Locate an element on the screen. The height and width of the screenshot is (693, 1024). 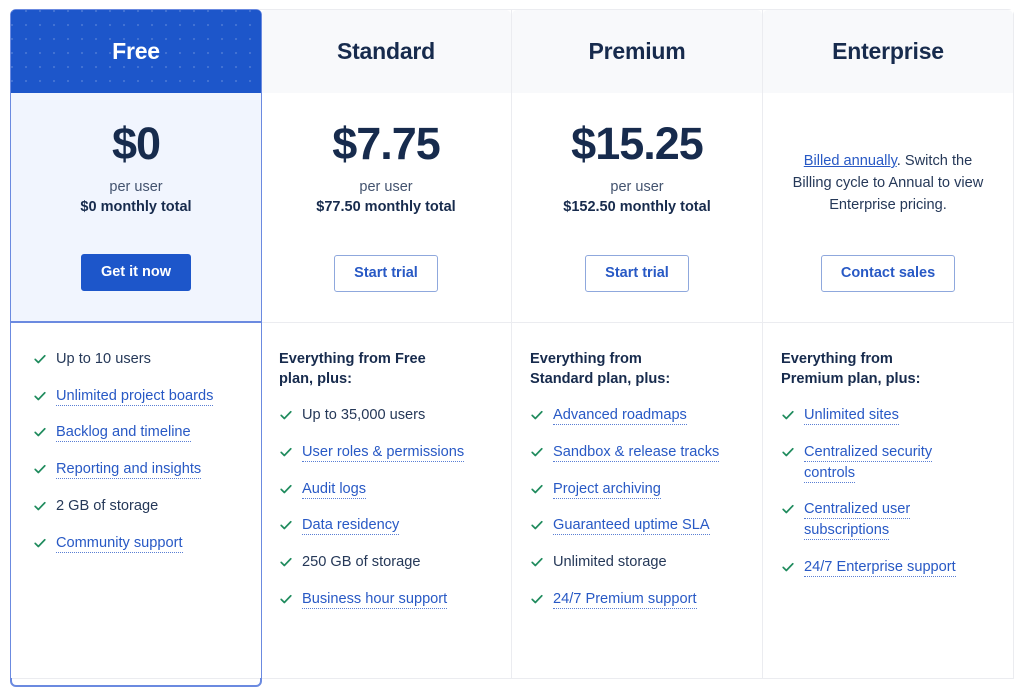
plan-price: $15.25 is located at coordinates (637, 143).